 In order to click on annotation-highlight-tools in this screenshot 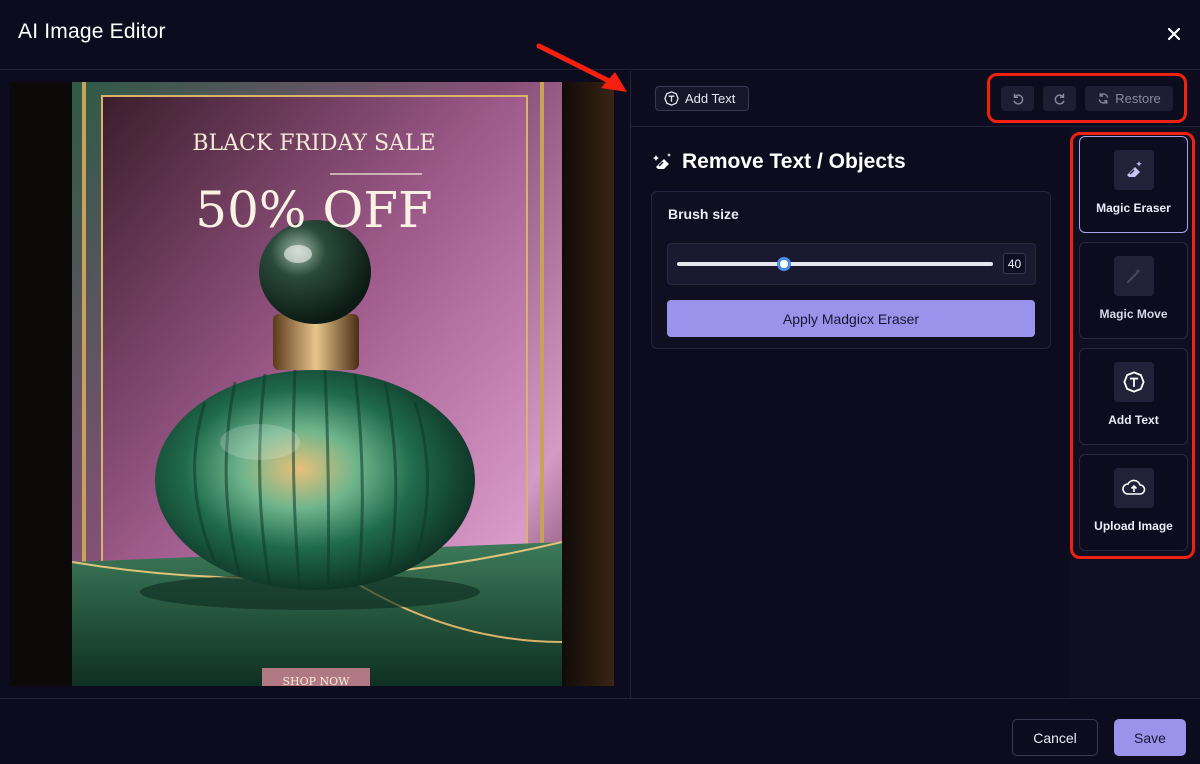, I will do `click(1132, 345)`.